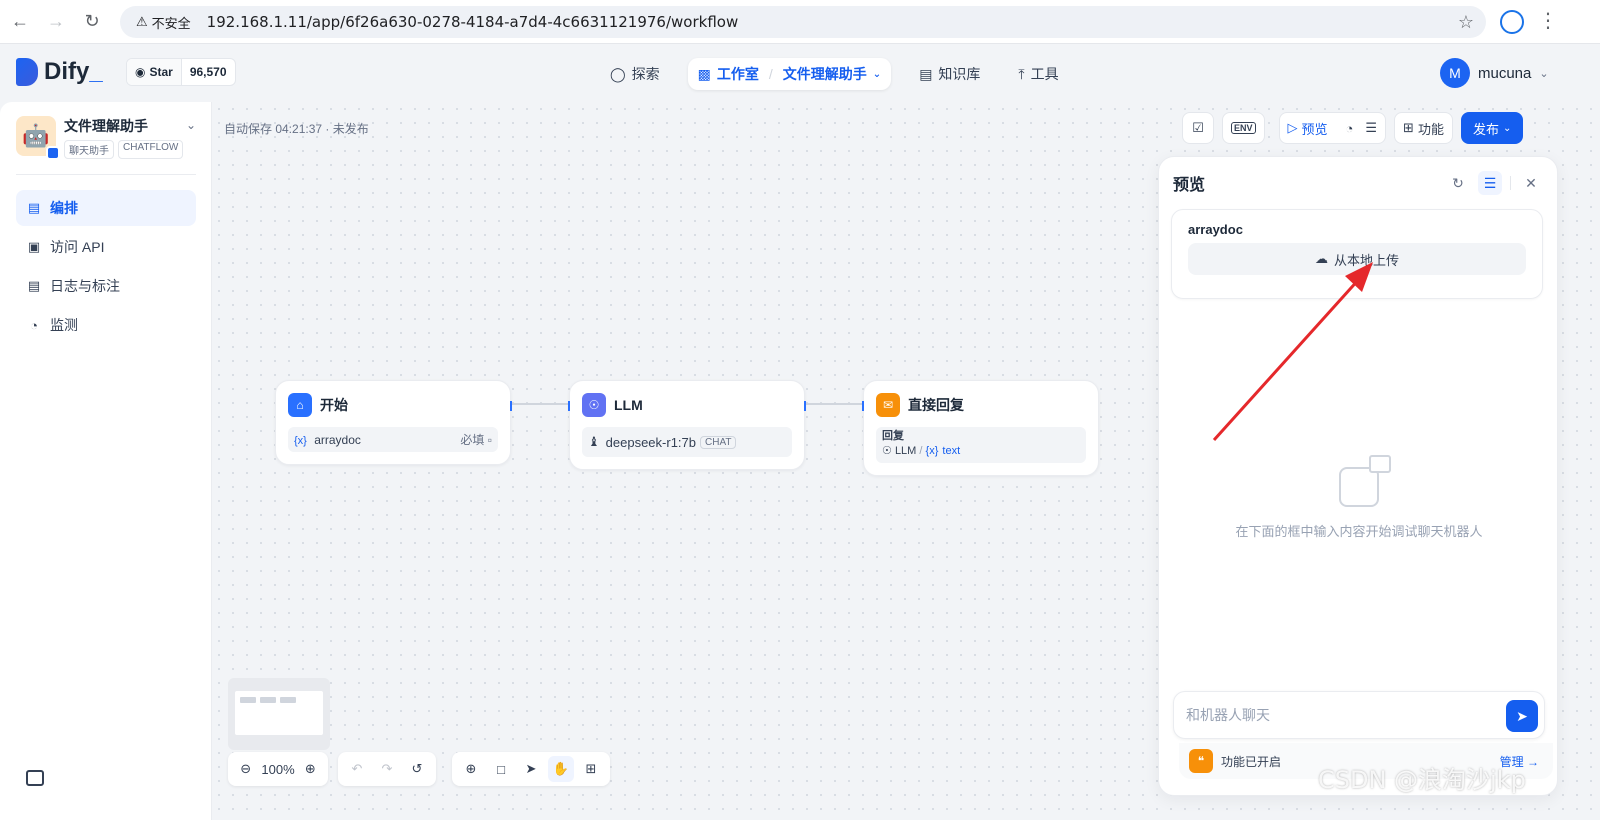  What do you see at coordinates (1494, 73) in the screenshot?
I see `user-menu: M mucuna ⌄` at bounding box center [1494, 73].